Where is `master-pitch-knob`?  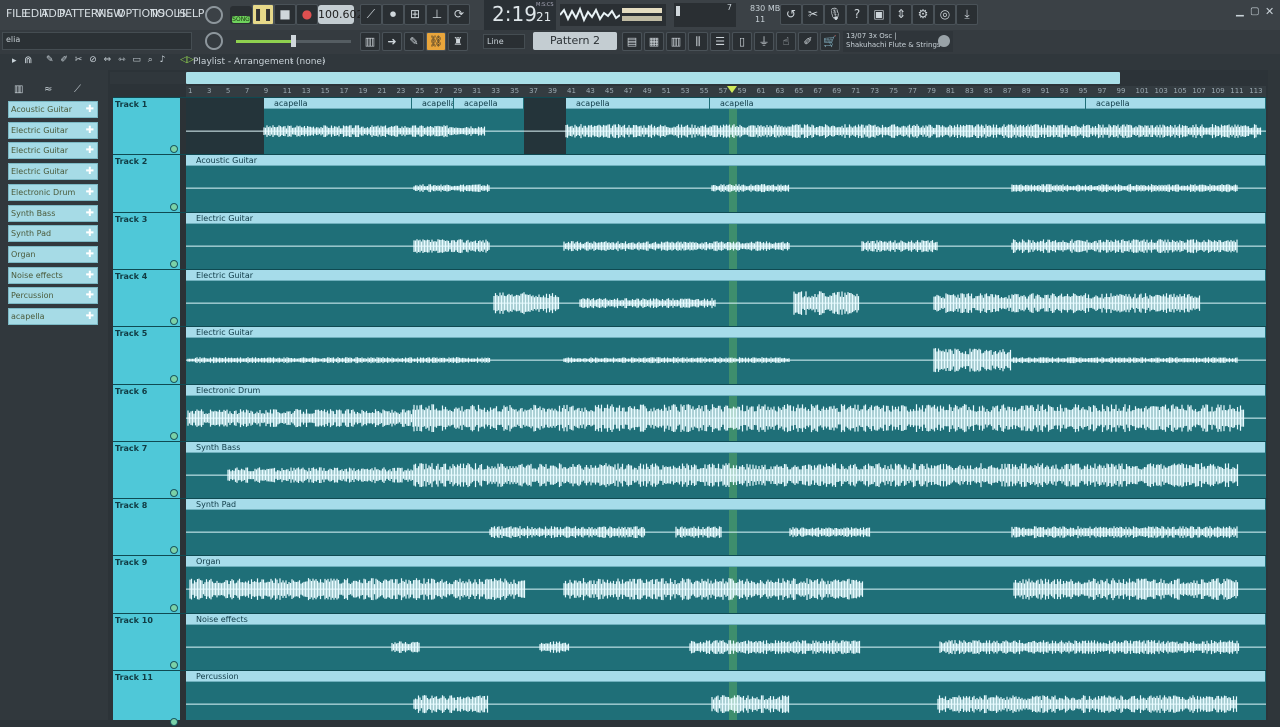 master-pitch-knob is located at coordinates (214, 41).